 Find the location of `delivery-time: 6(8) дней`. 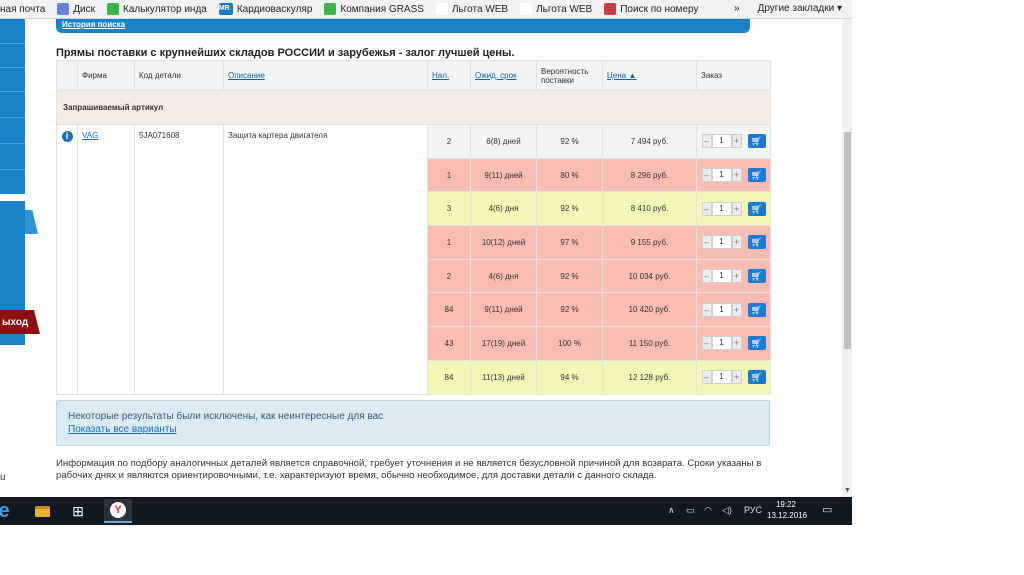

delivery-time: 6(8) дней is located at coordinates (503, 141).